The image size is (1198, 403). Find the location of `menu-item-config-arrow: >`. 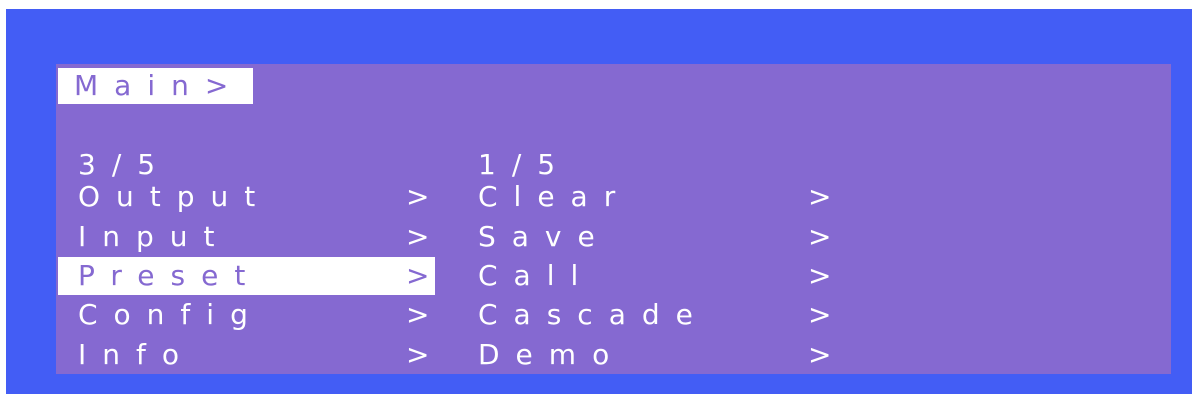

menu-item-config-arrow: > is located at coordinates (426, 314).